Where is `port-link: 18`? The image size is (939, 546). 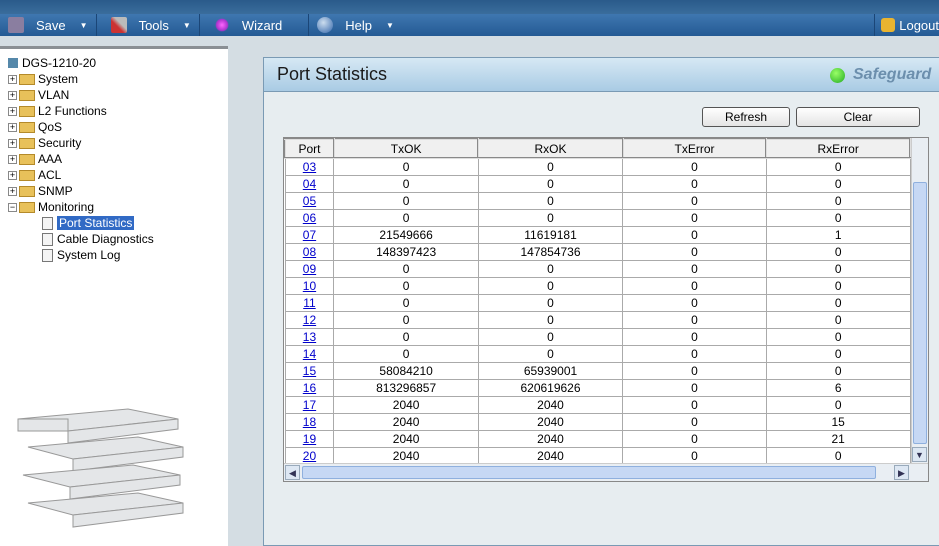
port-link: 18 is located at coordinates (309, 422).